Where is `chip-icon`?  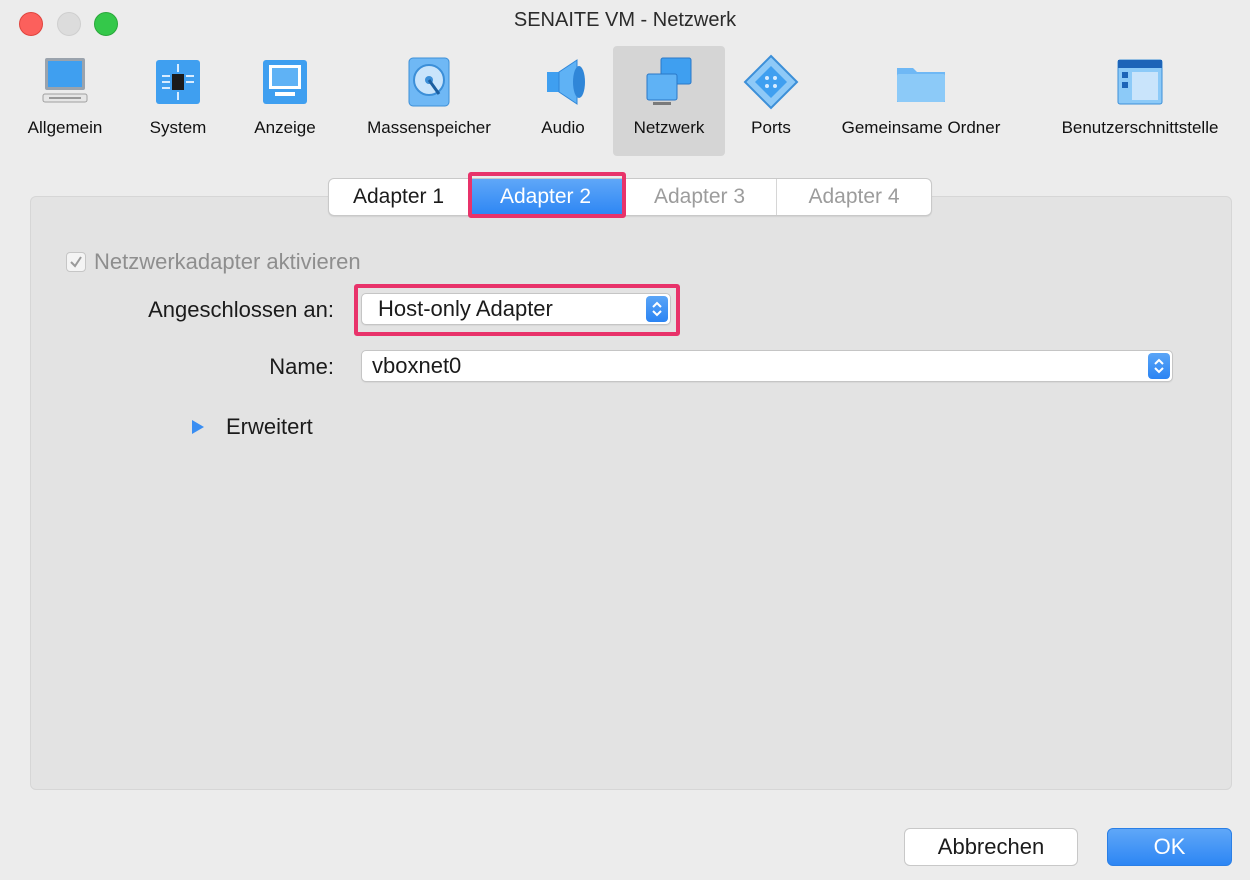
chip-icon is located at coordinates (178, 82).